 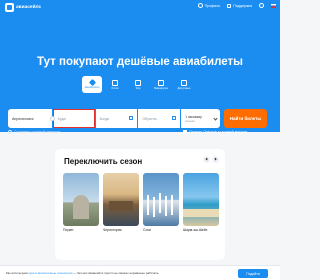 What do you see at coordinates (92, 87) in the screenshot?
I see `tab-label: Авиабилеты` at bounding box center [92, 87].